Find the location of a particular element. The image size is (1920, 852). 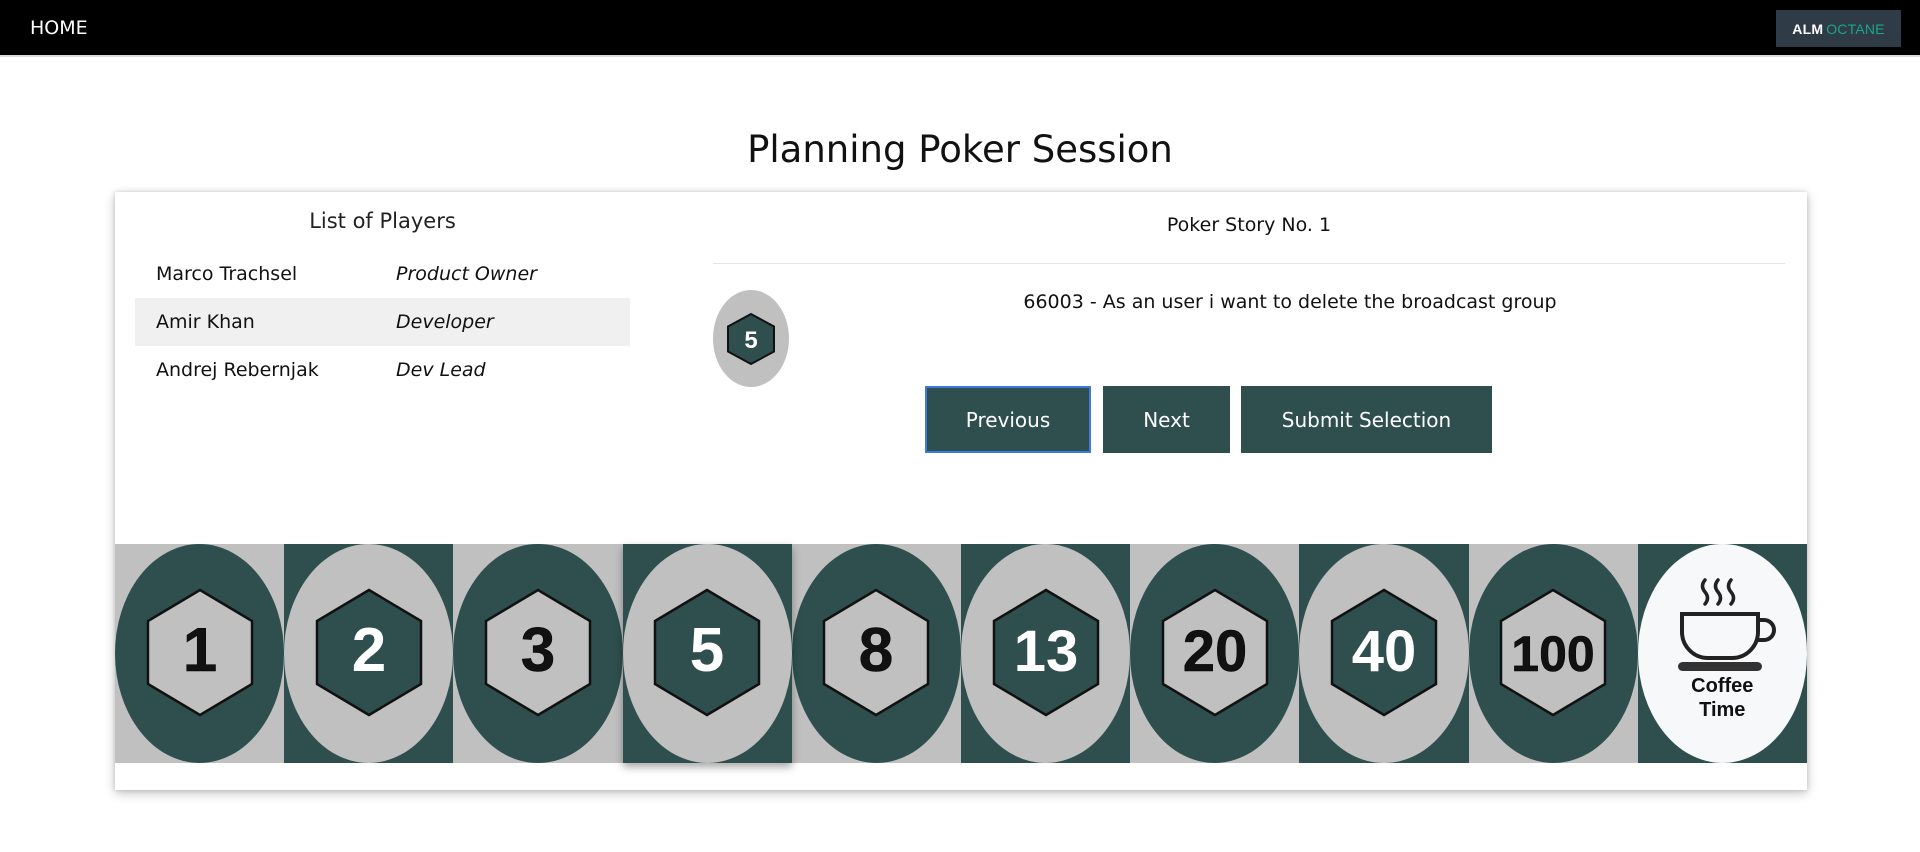

poker-card-1: 1 is located at coordinates (200, 653).